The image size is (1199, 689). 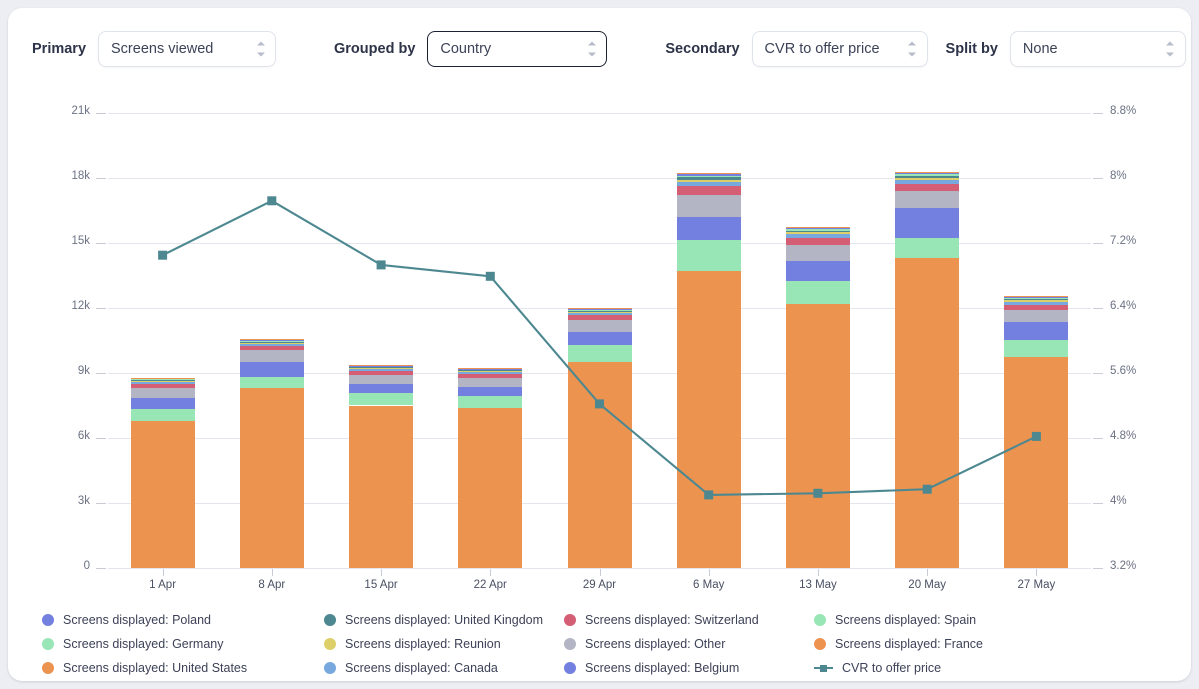 I want to click on control-group-split-by: Split by None, so click(x=1066, y=49).